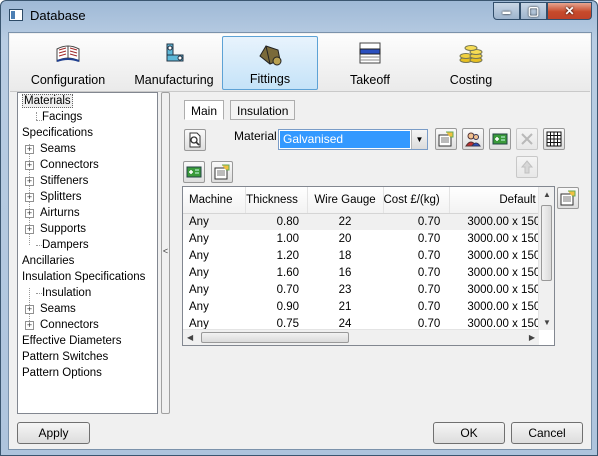 The width and height of the screenshot is (598, 456). What do you see at coordinates (68, 80) in the screenshot?
I see `tab-label: Configuration` at bounding box center [68, 80].